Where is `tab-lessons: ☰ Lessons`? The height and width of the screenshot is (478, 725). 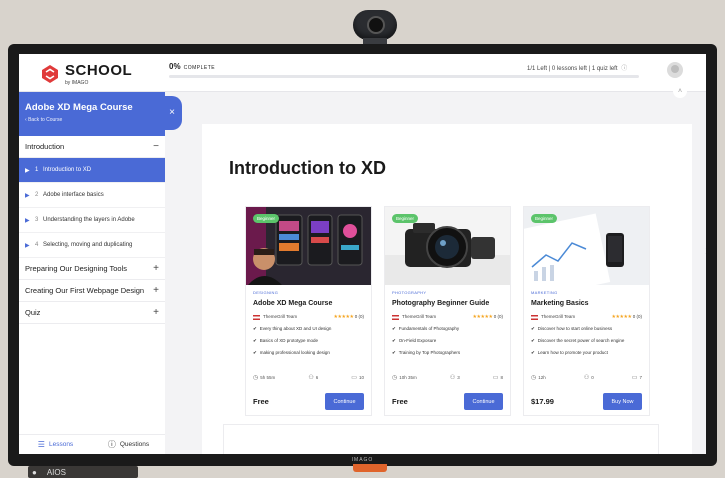 tab-lessons: ☰ Lessons is located at coordinates (55, 444).